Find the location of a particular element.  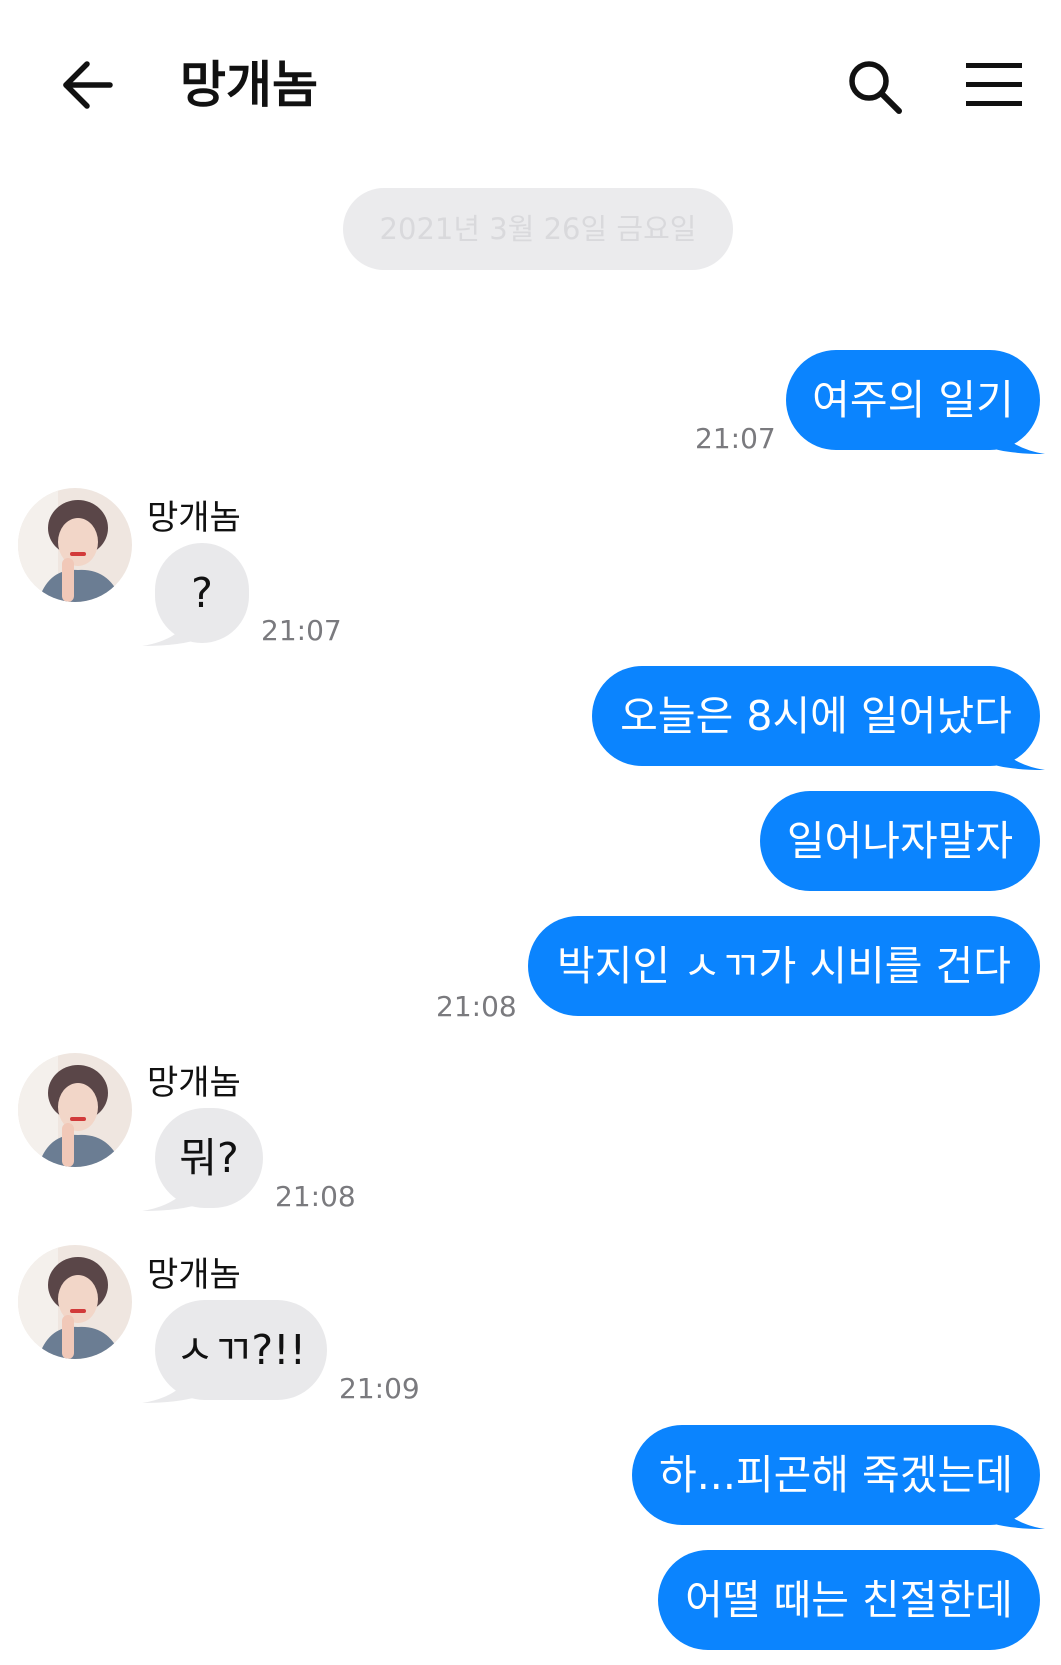

search-button is located at coordinates (875, 87).